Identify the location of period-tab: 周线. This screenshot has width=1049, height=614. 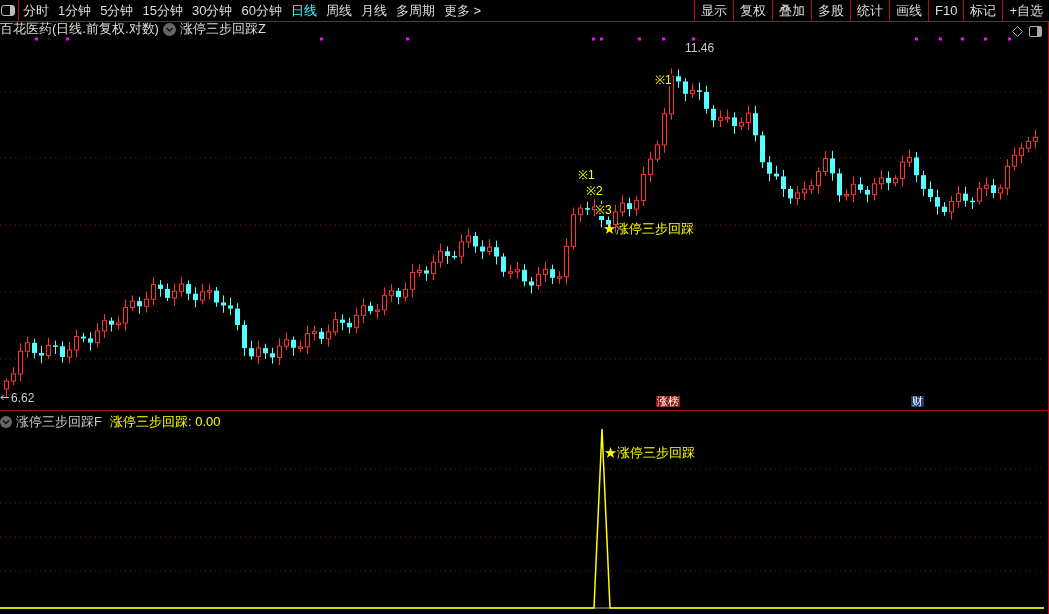
(338, 10).